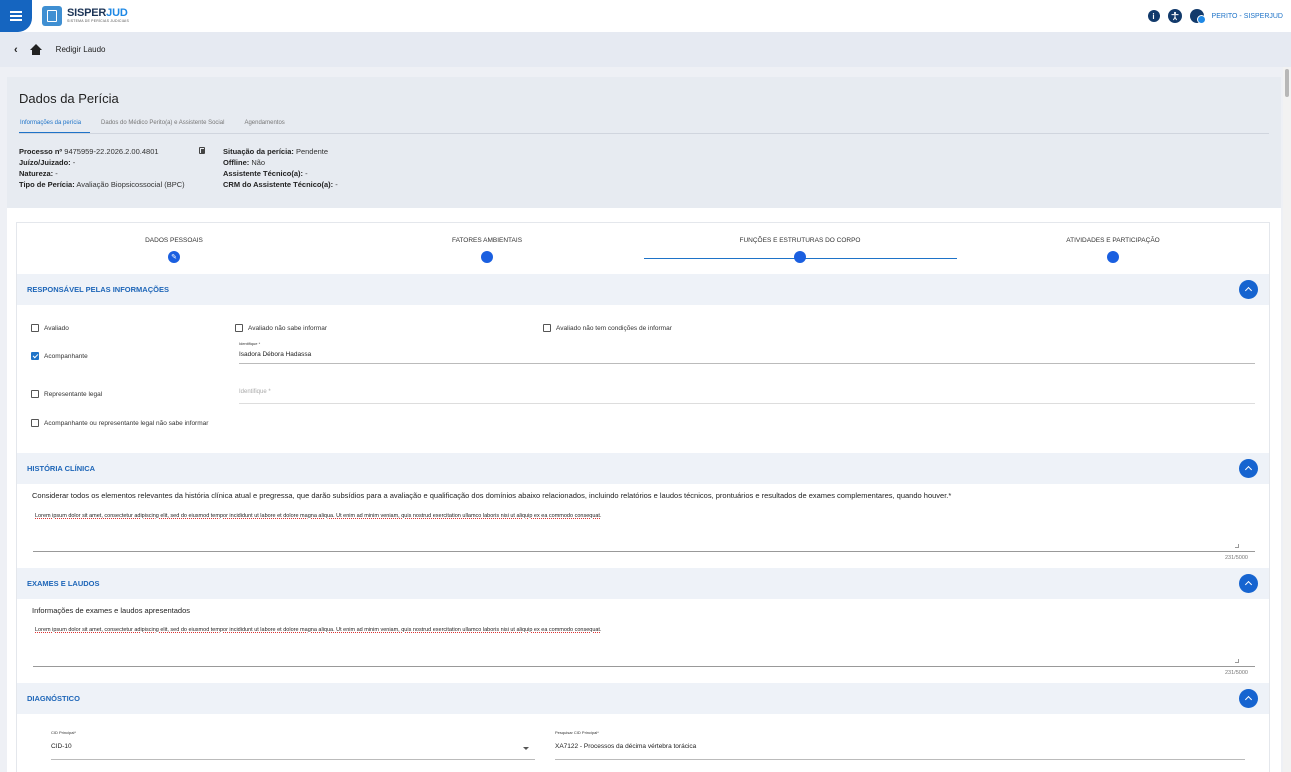 The image size is (1291, 772). I want to click on user-name: PERITO - SISPERJUD, so click(1247, 16).